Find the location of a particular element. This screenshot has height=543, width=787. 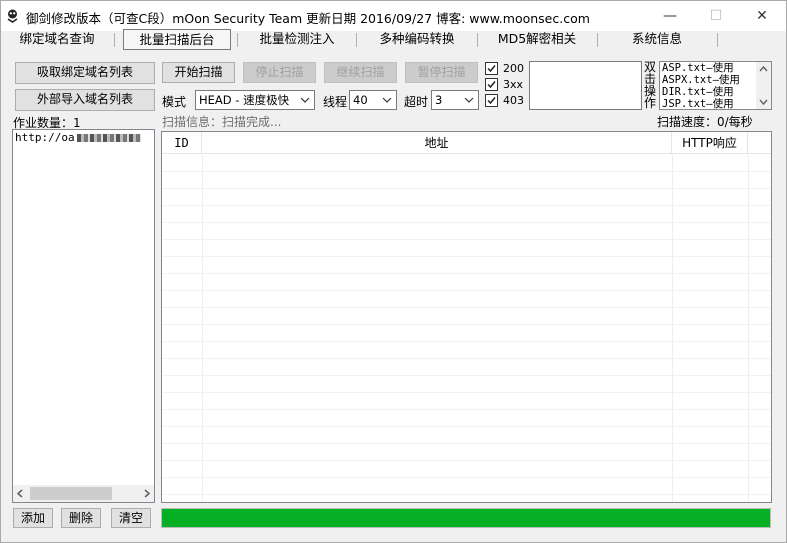

redacted-text is located at coordinates (109, 138).